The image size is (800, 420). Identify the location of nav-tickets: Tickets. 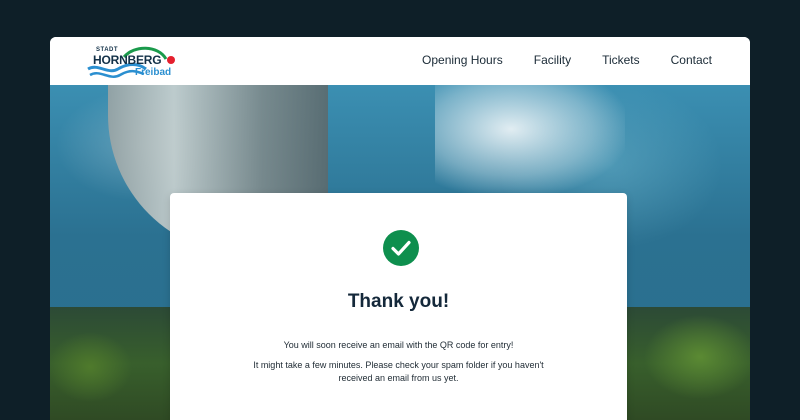
(621, 60).